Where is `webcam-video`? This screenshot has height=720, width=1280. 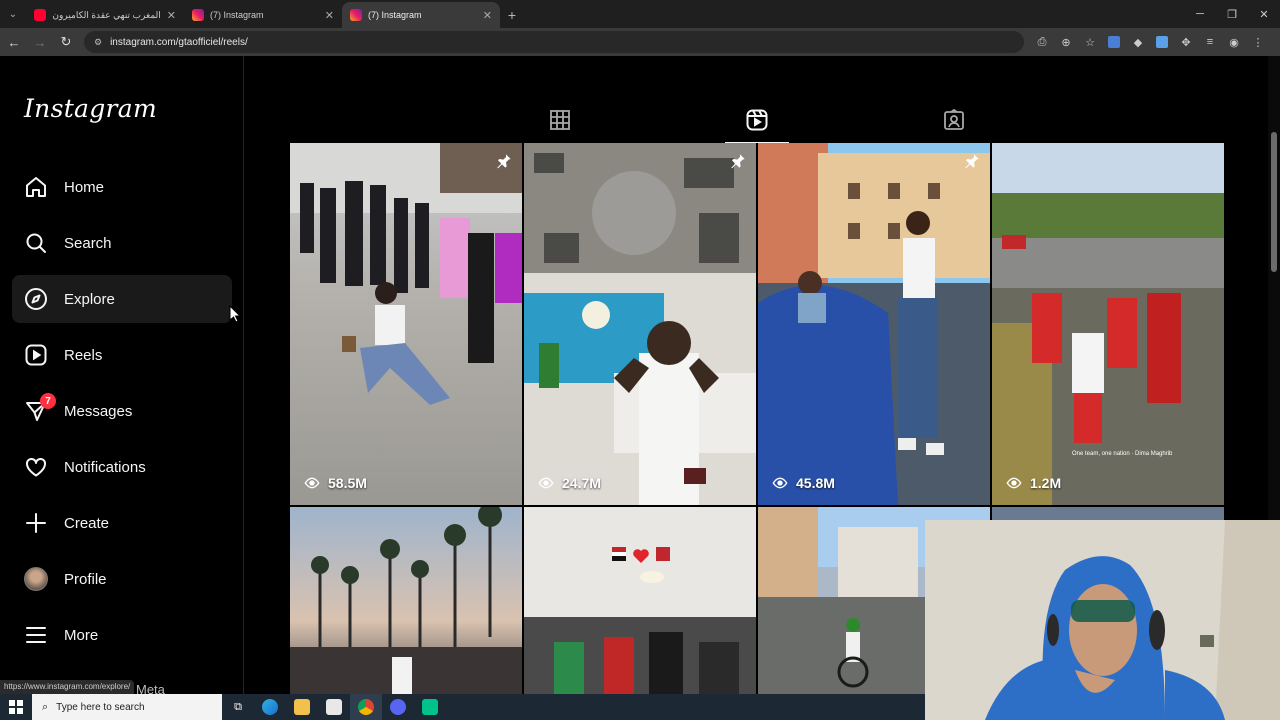
webcam-video is located at coordinates (1102, 620).